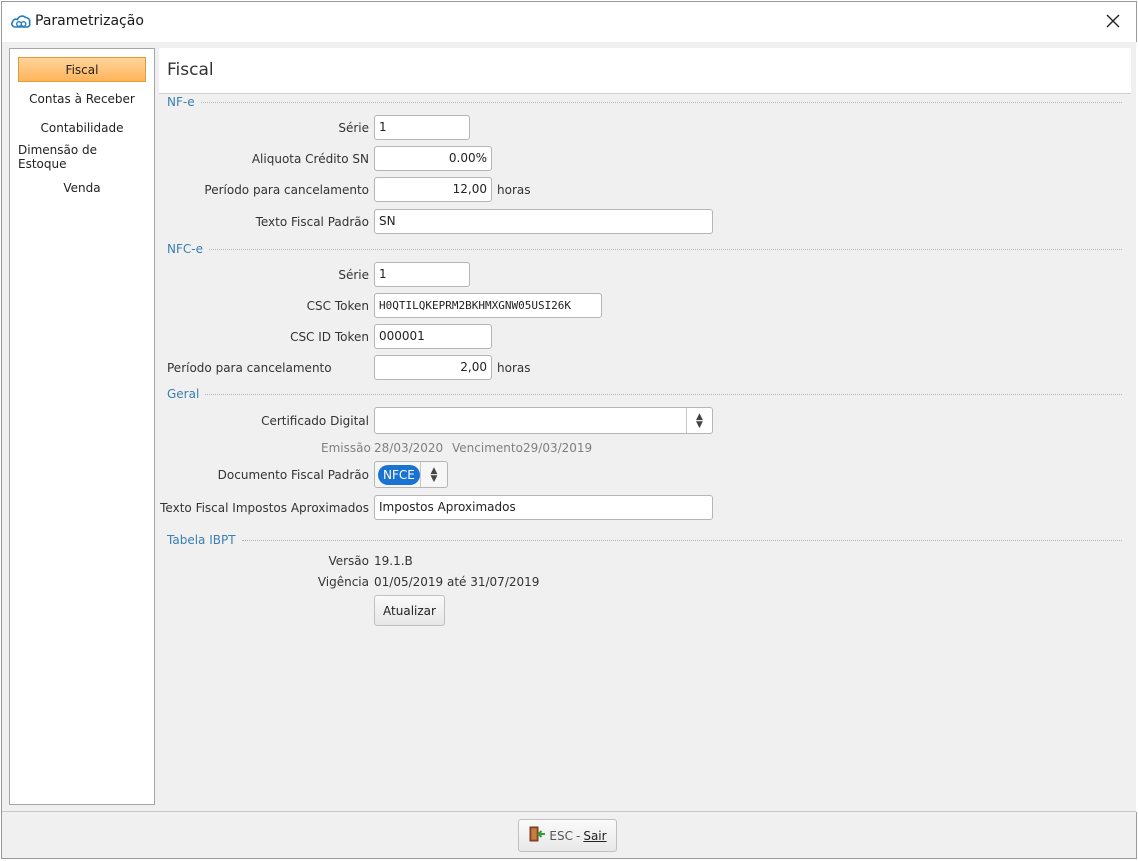  I want to click on certificado-select: ▲ ▼, so click(543, 420).